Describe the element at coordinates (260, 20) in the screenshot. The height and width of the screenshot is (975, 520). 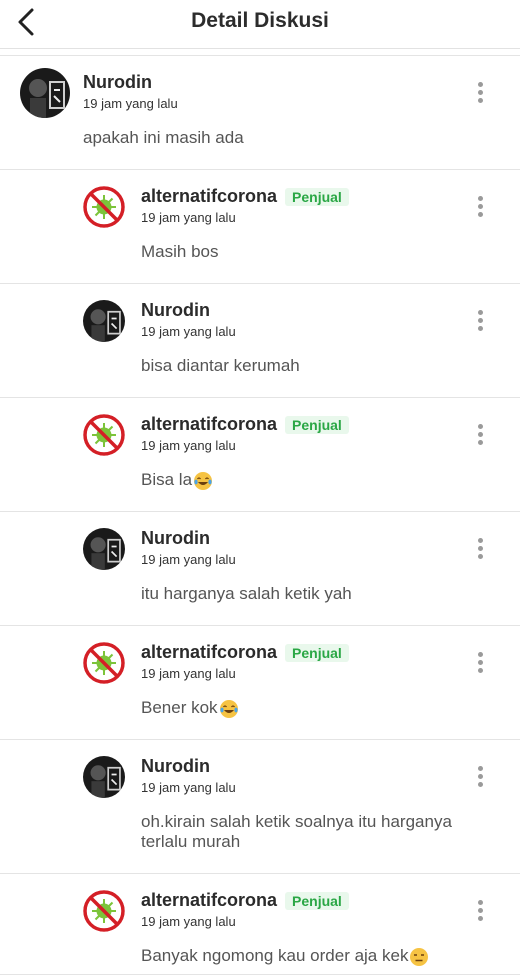
I see `page-title: Detail Diskusi` at that location.